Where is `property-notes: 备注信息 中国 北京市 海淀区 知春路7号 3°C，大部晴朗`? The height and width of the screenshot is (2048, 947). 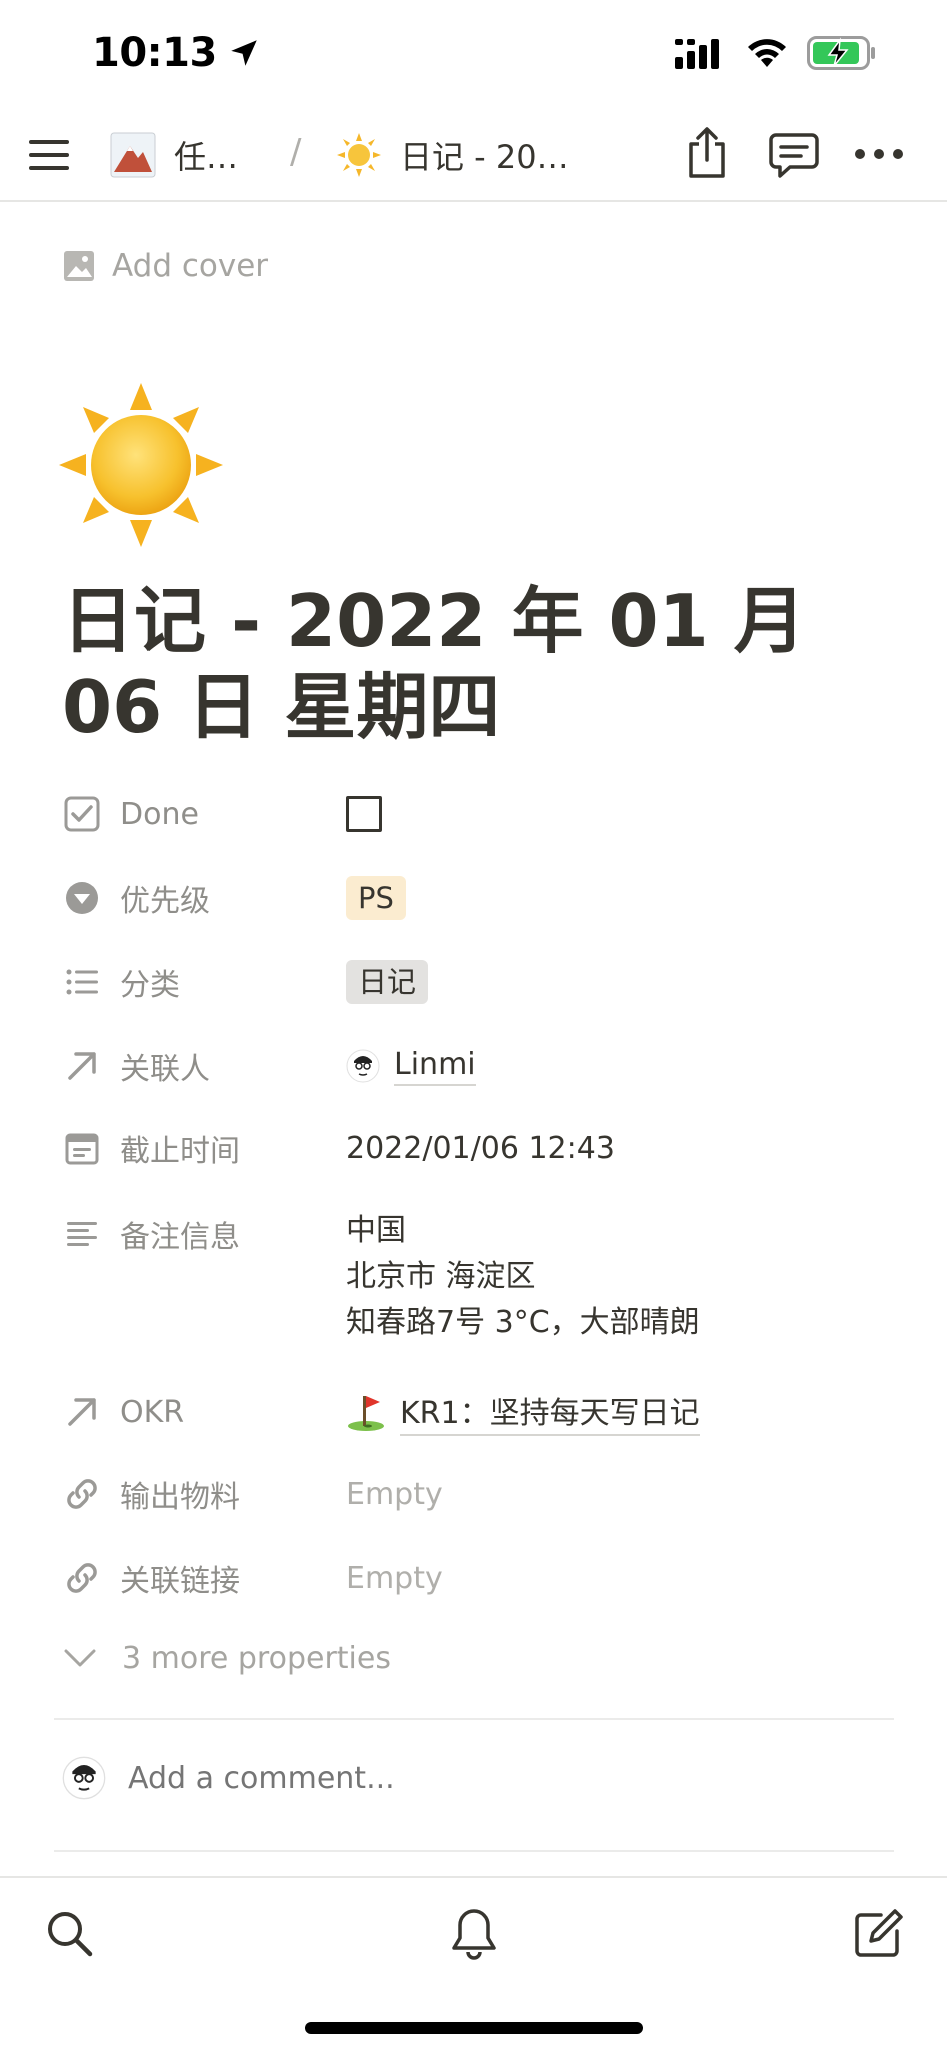
property-notes: 备注信息 中国 北京市 海淀区 知春路7号 3°C，大部晴朗 is located at coordinates (482, 1278).